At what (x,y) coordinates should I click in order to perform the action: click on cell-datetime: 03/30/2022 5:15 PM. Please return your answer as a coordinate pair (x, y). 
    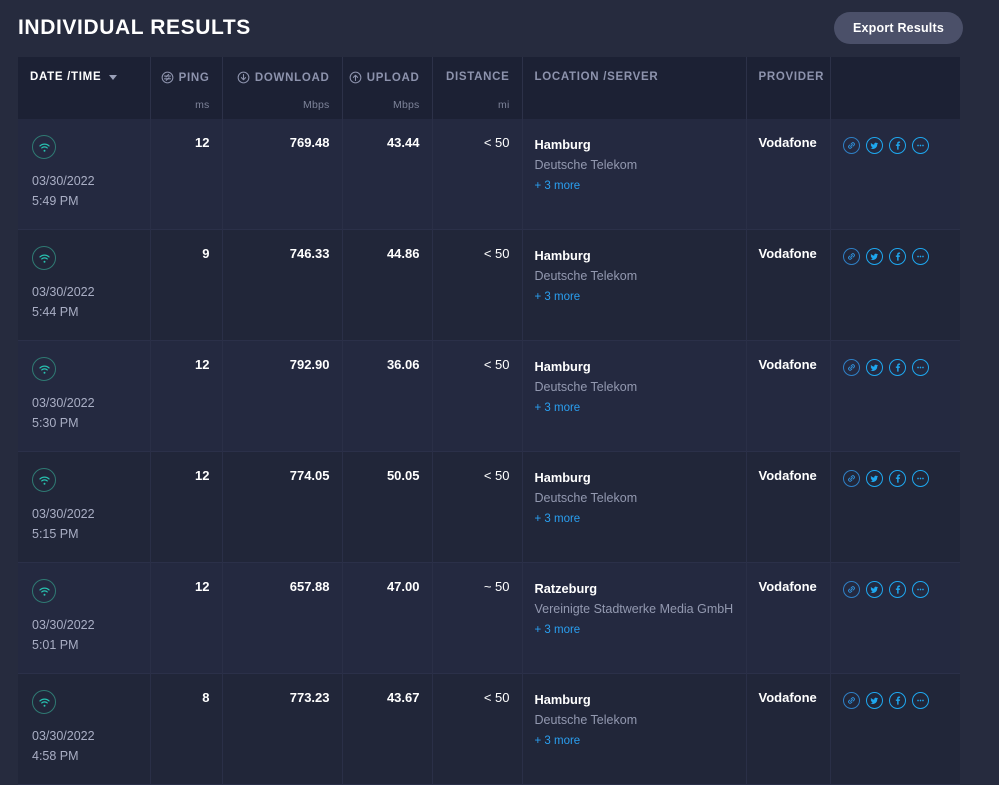
    Looking at the image, I should click on (84, 507).